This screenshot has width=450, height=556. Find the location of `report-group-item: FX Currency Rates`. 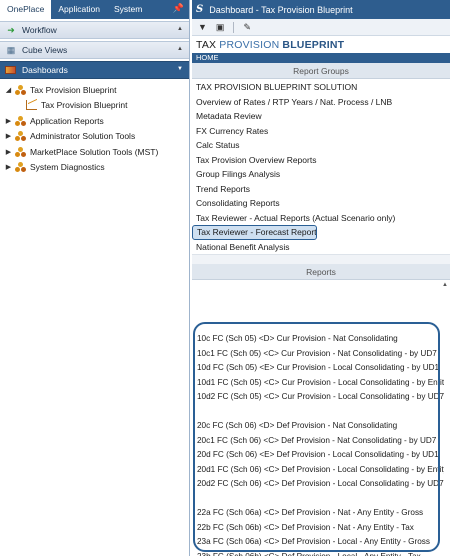

report-group-item: FX Currency Rates is located at coordinates (321, 131).